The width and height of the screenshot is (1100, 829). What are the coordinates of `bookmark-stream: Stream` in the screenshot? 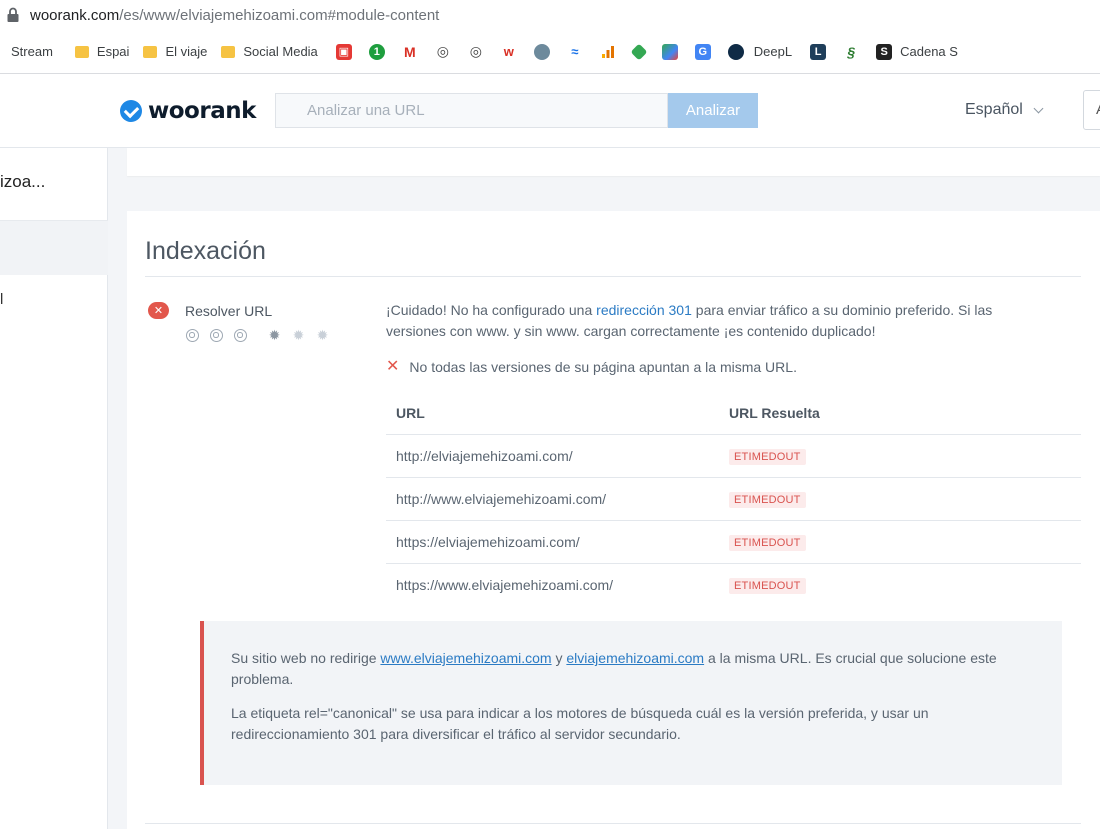 It's located at (32, 51).